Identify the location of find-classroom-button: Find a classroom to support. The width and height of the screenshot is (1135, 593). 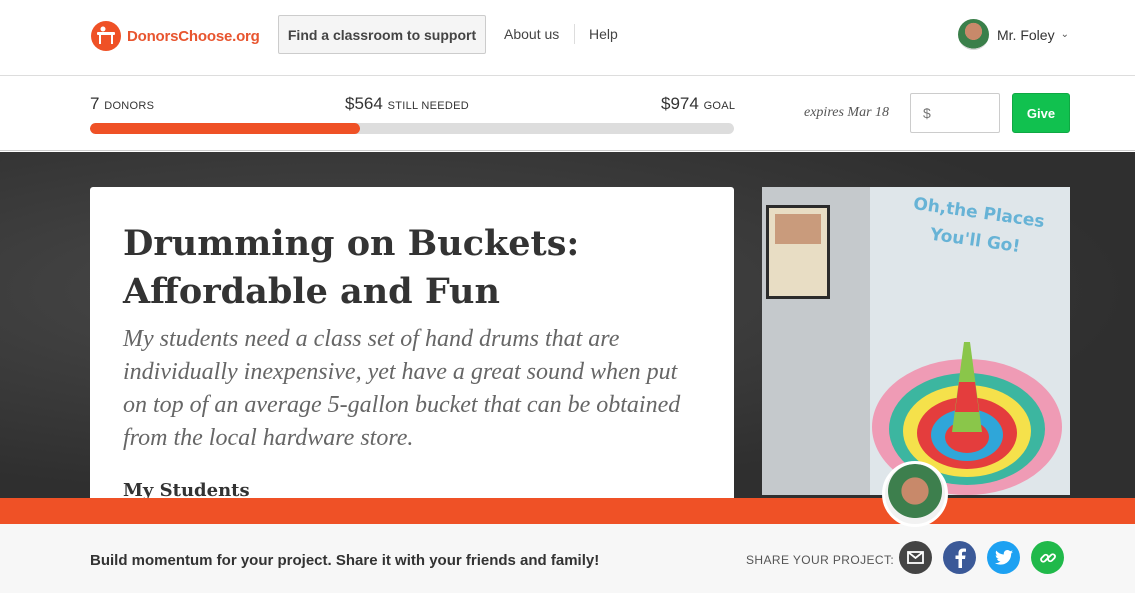
(382, 34).